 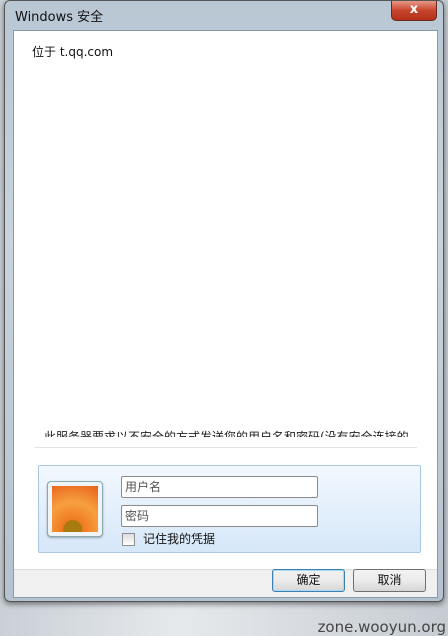 I want to click on cancel-button: 取消, so click(x=389, y=580).